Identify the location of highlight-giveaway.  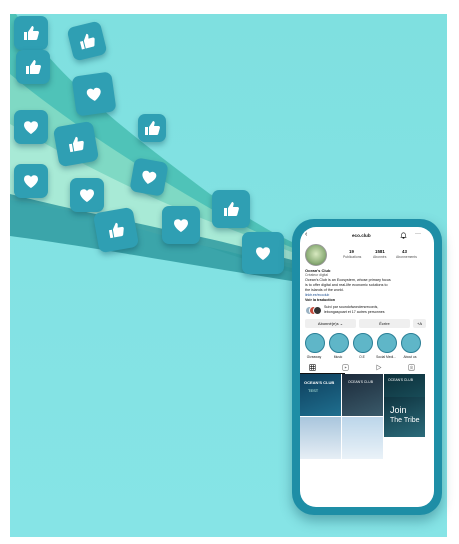
(315, 343).